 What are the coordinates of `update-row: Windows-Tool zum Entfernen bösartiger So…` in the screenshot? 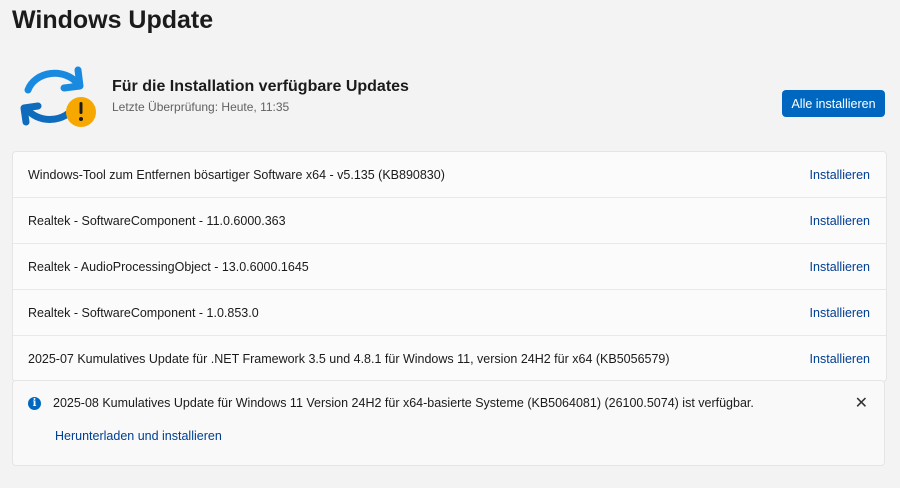 It's located at (449, 174).